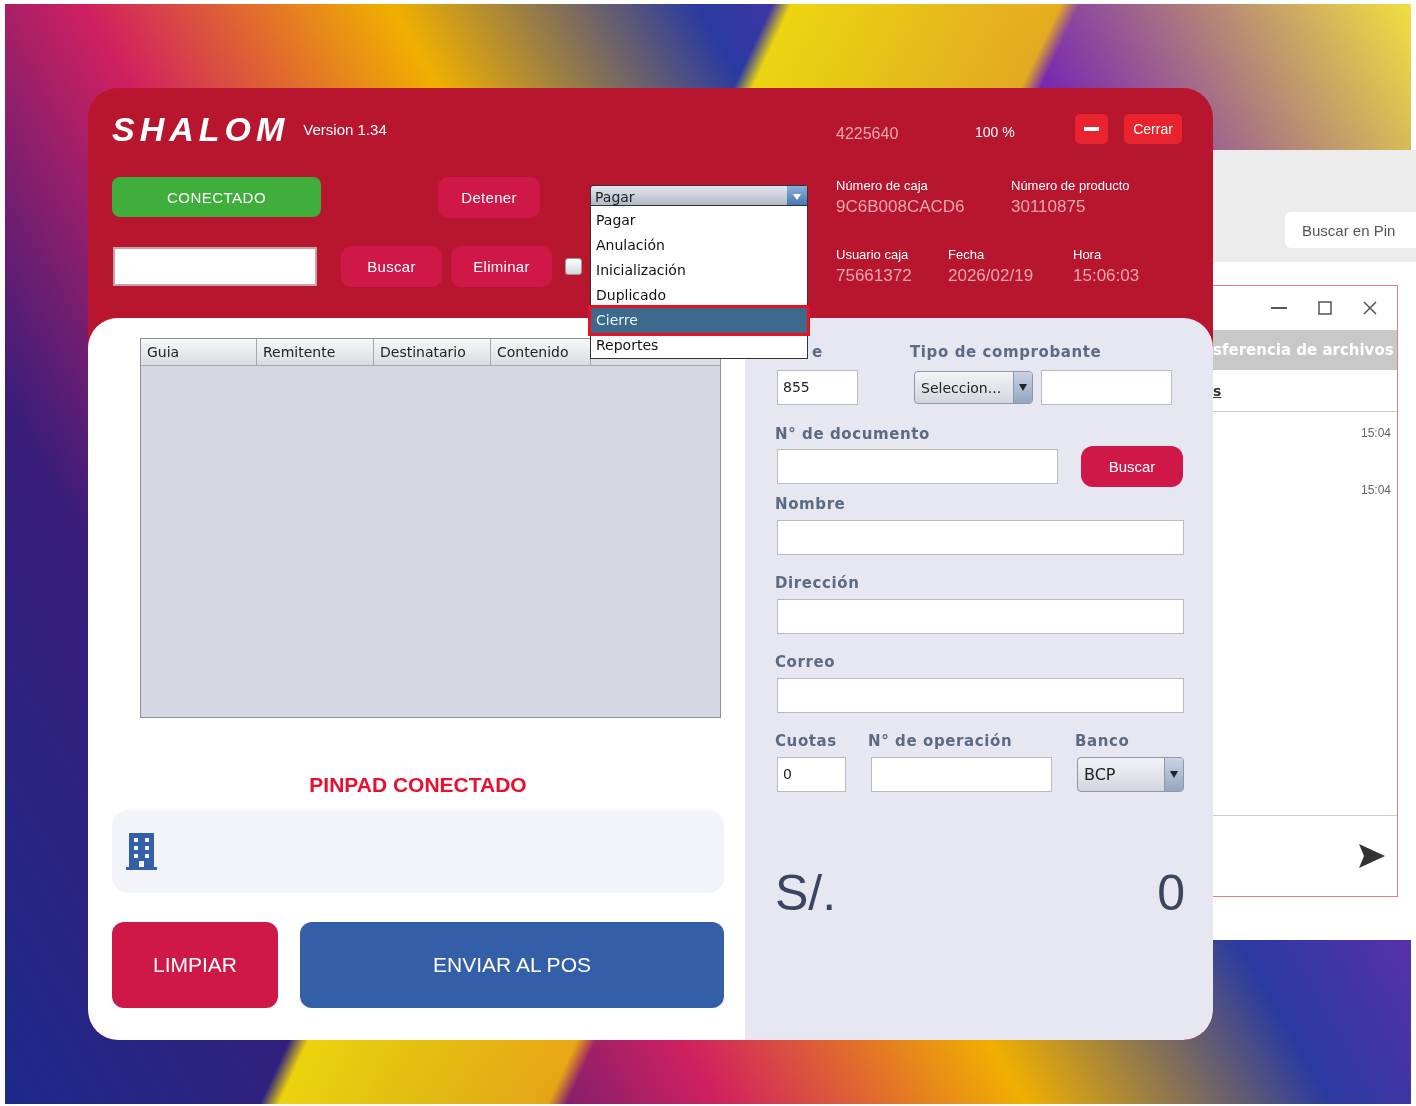  I want to click on dropdown-option: Inicialización, so click(699, 270).